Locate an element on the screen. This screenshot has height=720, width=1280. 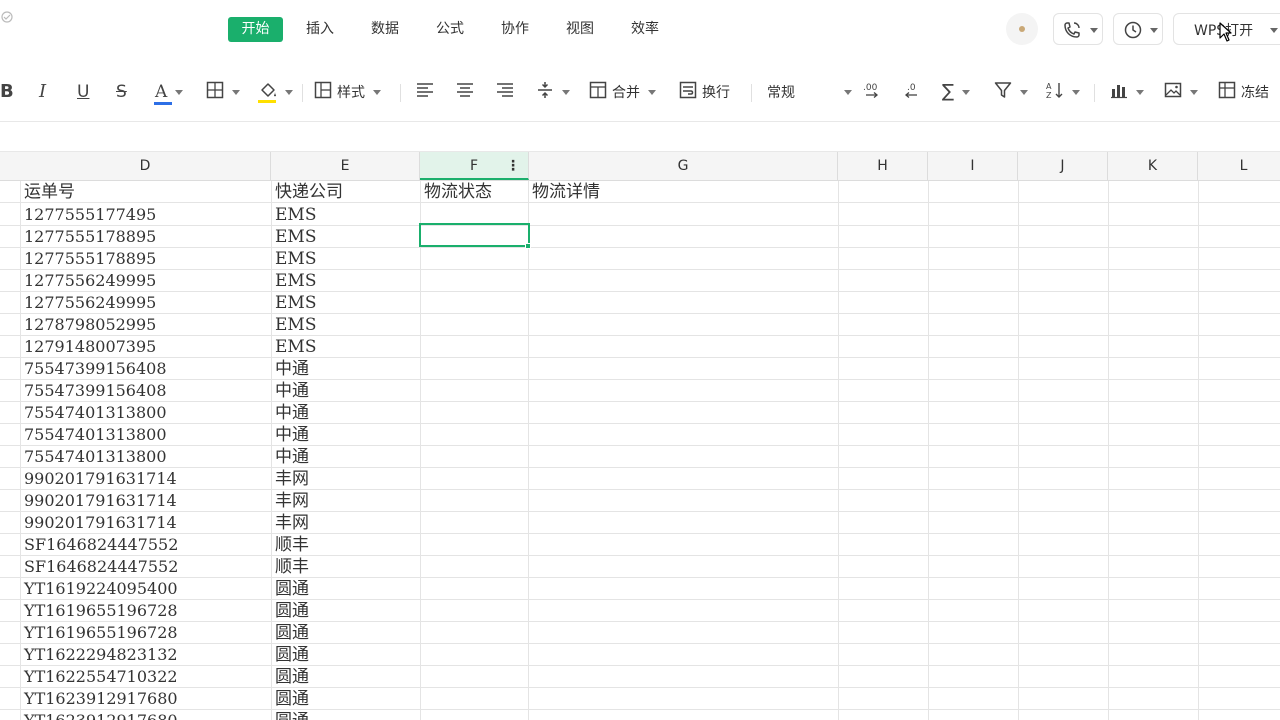
cell-style-button: 样式 is located at coordinates (347, 92).